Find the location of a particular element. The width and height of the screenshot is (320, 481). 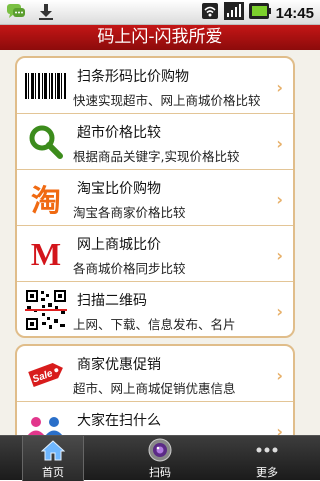

clock: 14:45 is located at coordinates (294, 13).